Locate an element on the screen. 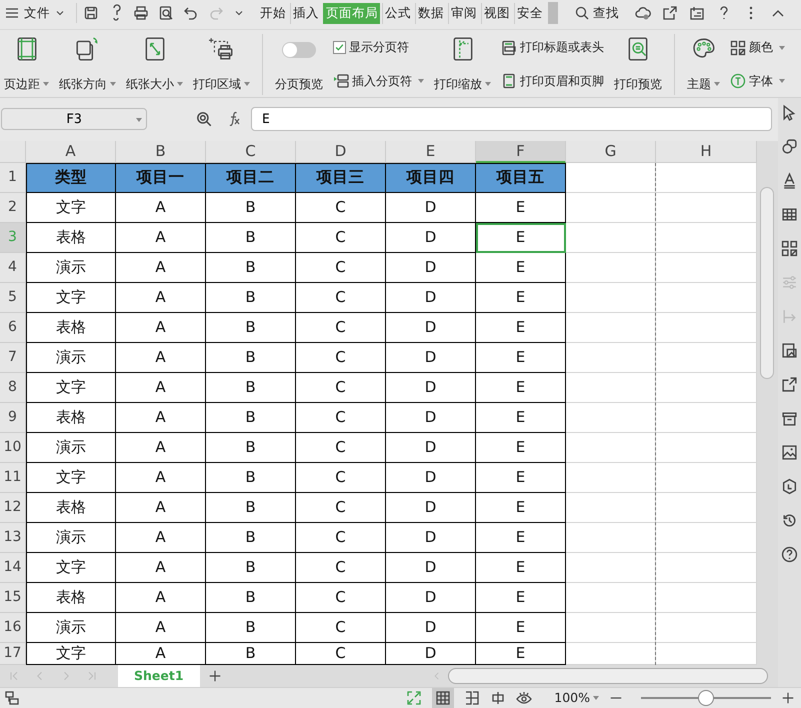 Image resolution: width=801 pixels, height=708 pixels. status-icon is located at coordinates (12, 698).